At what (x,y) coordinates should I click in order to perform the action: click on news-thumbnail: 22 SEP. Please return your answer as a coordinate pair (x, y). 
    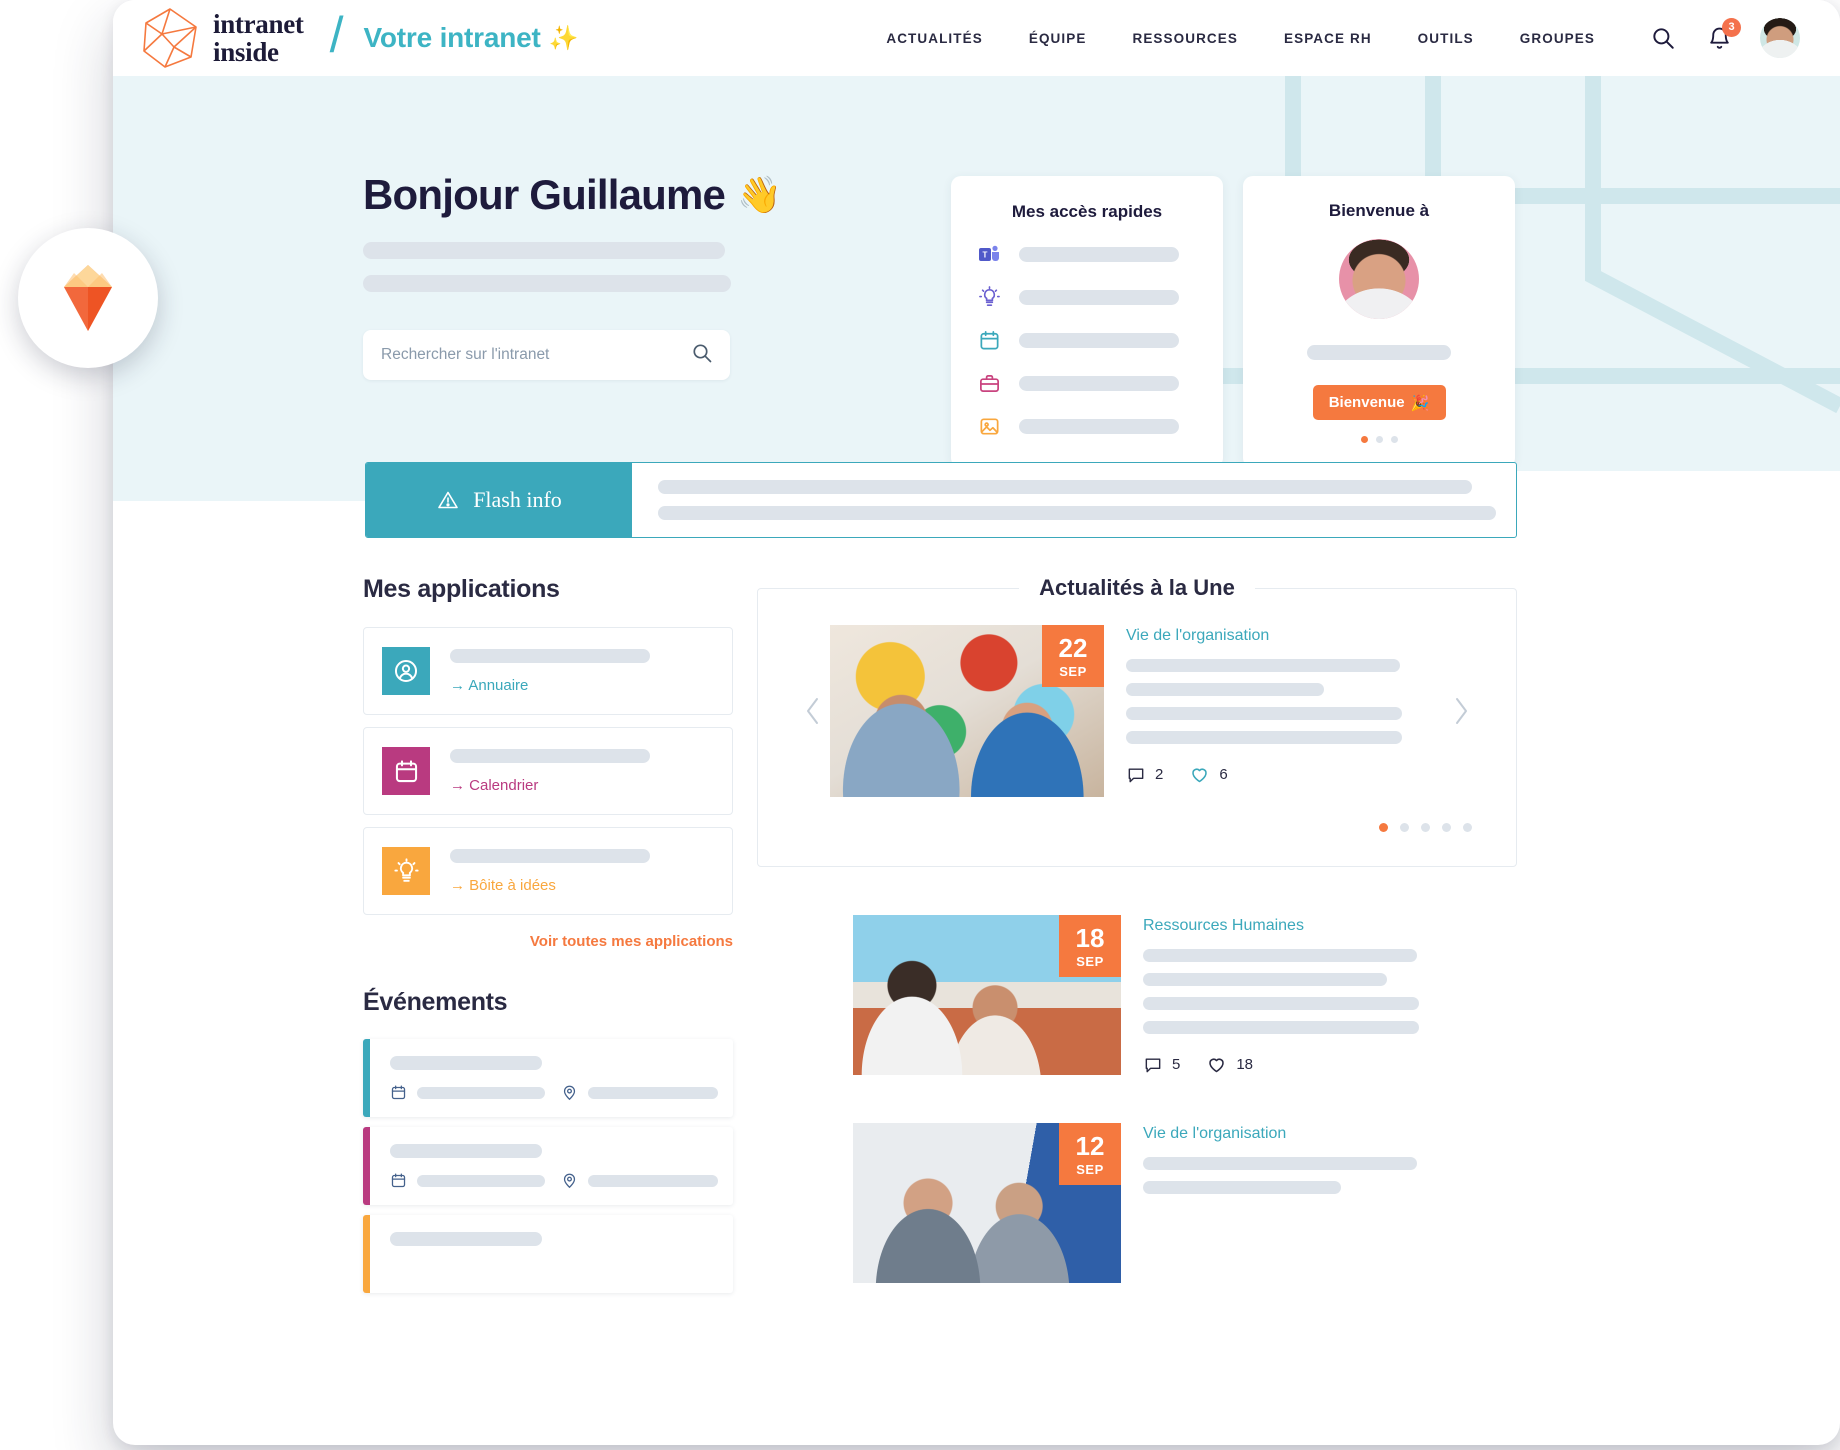
    Looking at the image, I should click on (967, 711).